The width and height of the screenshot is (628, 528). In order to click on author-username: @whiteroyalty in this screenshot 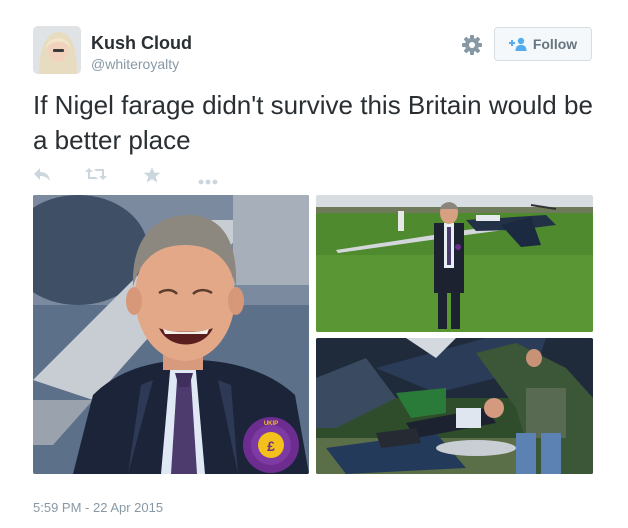, I will do `click(141, 64)`.